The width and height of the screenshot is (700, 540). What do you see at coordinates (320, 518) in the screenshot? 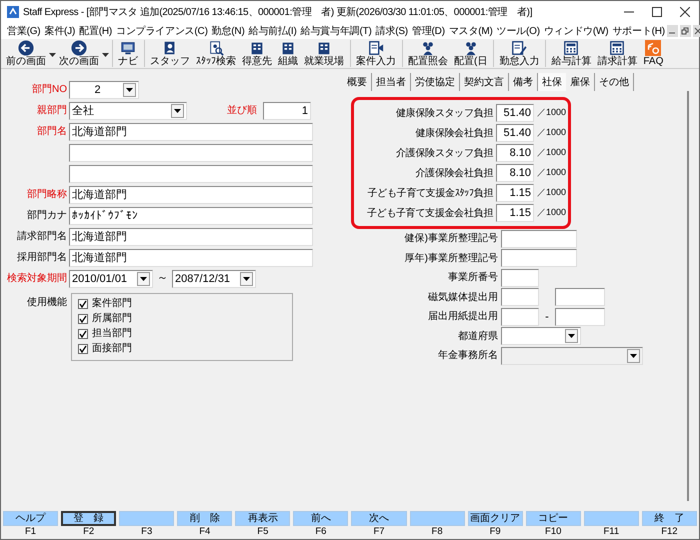
I see `function-key-button: 前へ` at bounding box center [320, 518].